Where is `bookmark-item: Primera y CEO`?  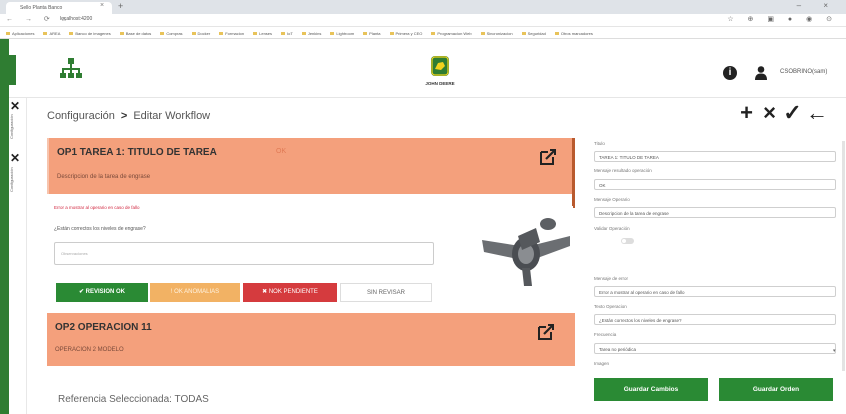
bookmark-item: Primera y CEO is located at coordinates (406, 33).